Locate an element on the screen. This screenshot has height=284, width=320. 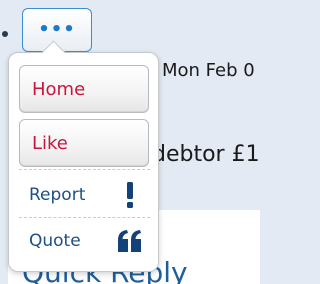
menu-item-label: Report is located at coordinates (57, 195).